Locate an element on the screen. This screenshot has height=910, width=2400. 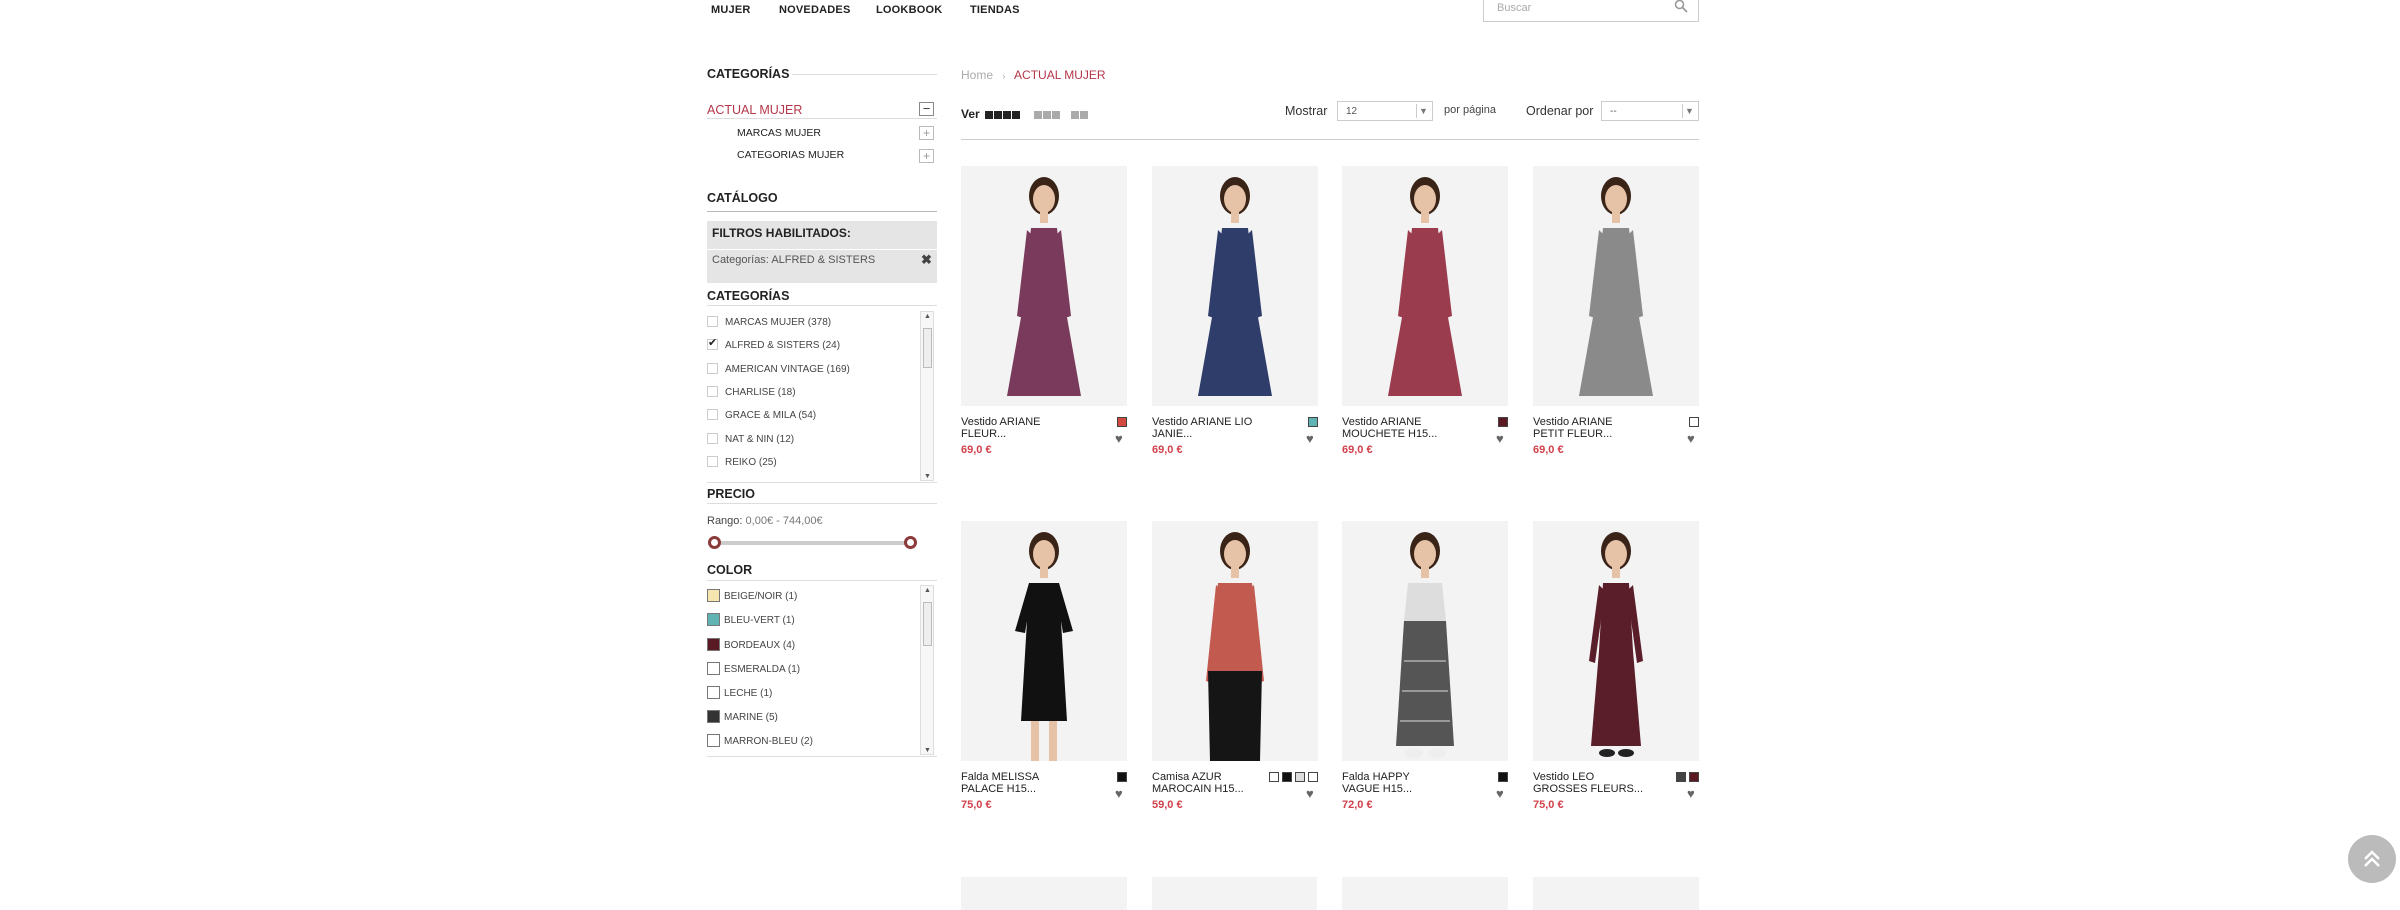
subcategory-marcas-mujer: MARCAS MUJER is located at coordinates (779, 133).